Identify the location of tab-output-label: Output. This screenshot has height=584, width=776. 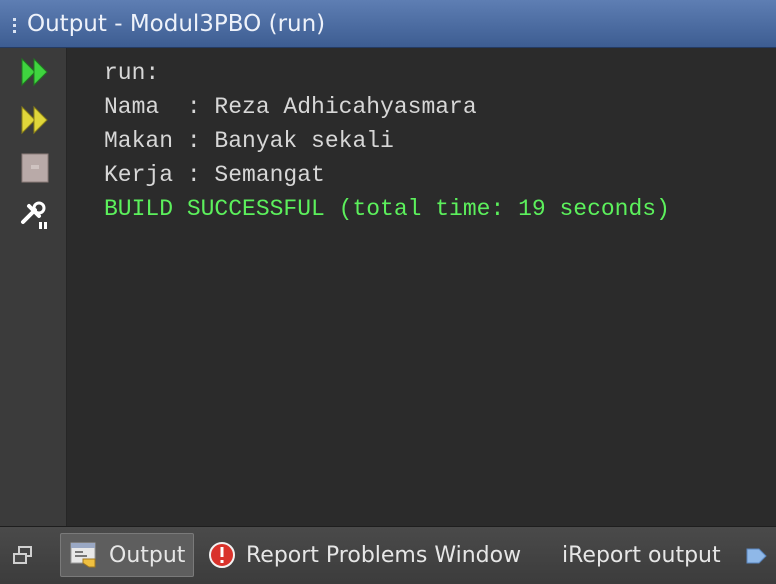
(147, 555).